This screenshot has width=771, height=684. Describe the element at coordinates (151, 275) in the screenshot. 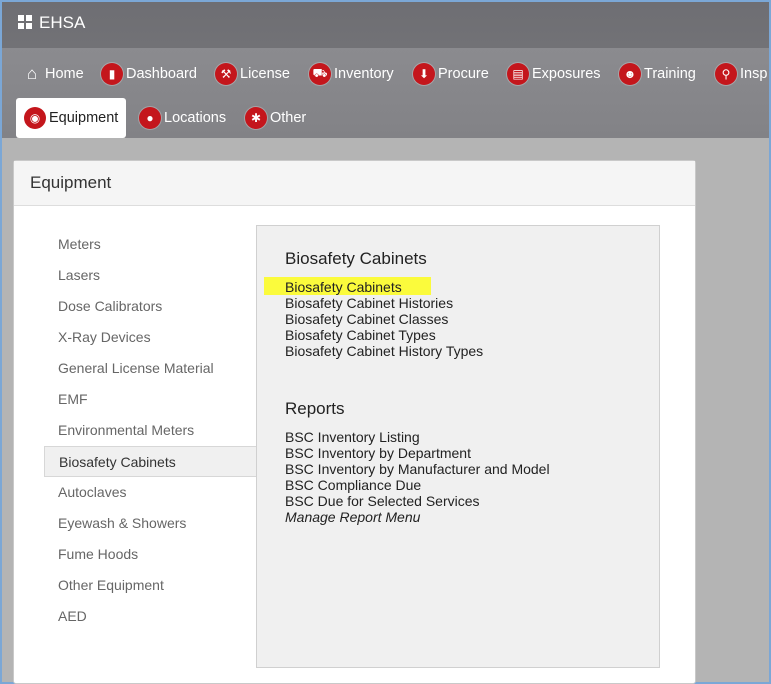

I see `sidebar-item-lasers: Lasers` at that location.